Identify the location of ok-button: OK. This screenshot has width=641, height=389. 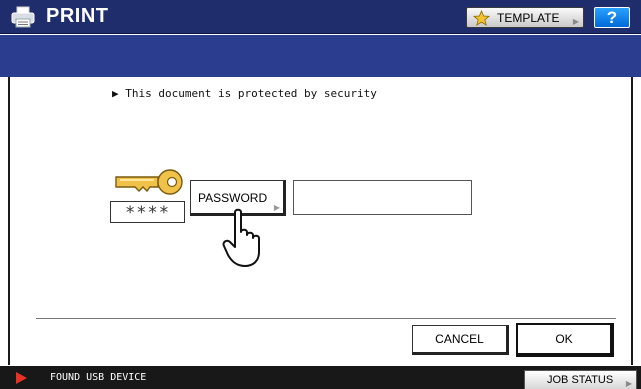
(565, 340).